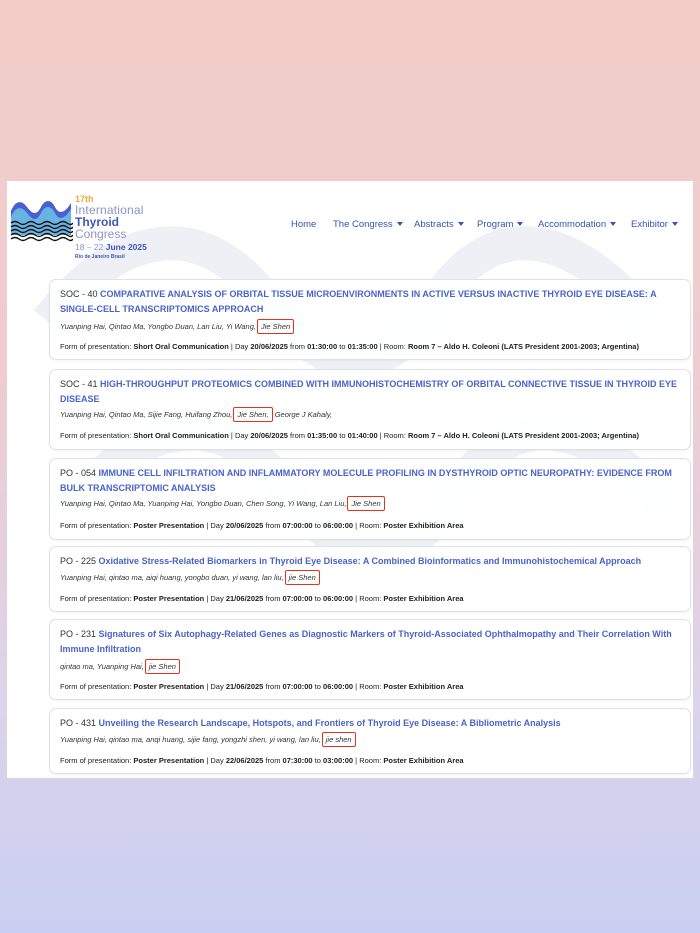 The width and height of the screenshot is (700, 933). Describe the element at coordinates (654, 224) in the screenshot. I see `nav-exhibitor: Exhibitor` at that location.